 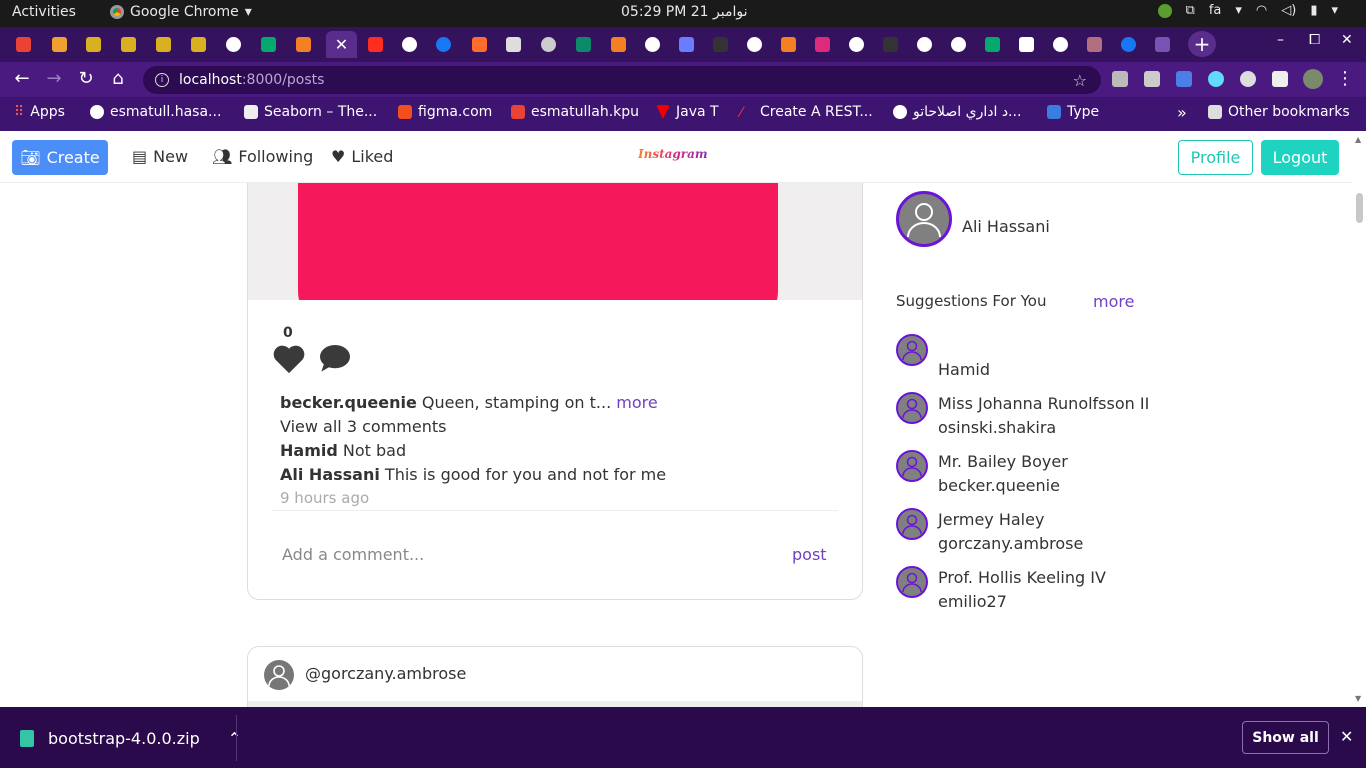 What do you see at coordinates (1010, 543) in the screenshot?
I see `suggestion-username: gorczany.ambrose` at bounding box center [1010, 543].